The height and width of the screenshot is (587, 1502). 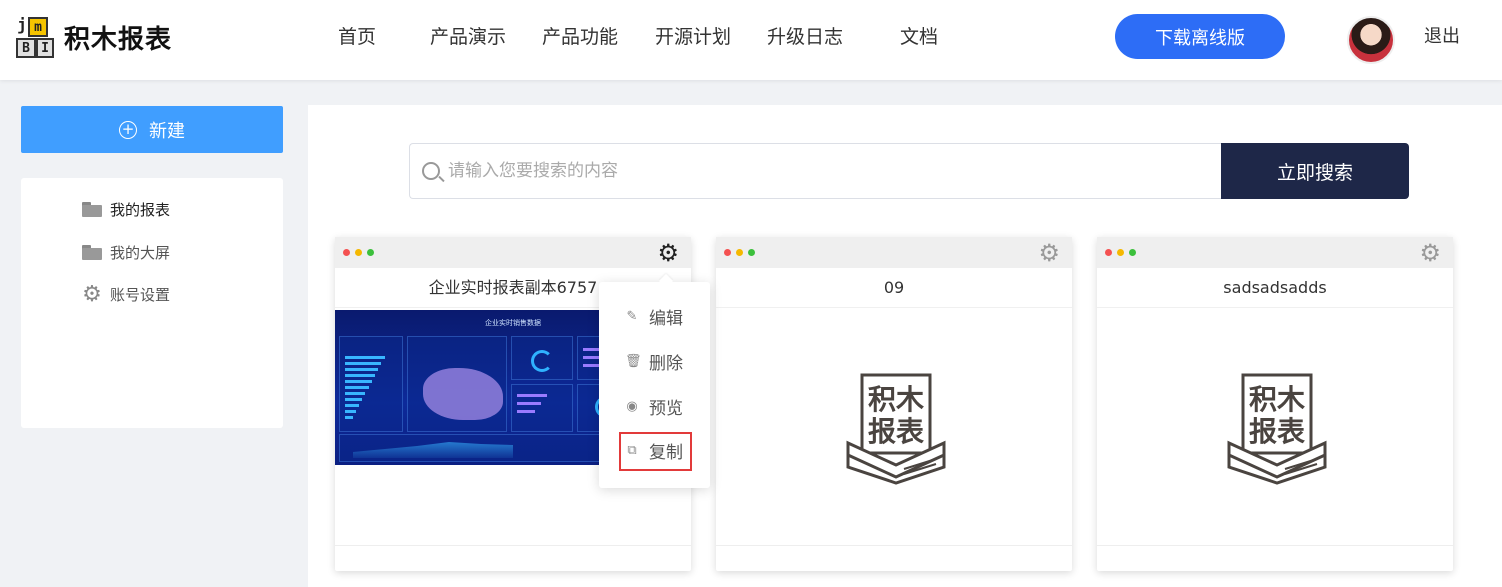 What do you see at coordinates (666, 364) in the screenshot?
I see `menu-item-label: 删除` at bounding box center [666, 364].